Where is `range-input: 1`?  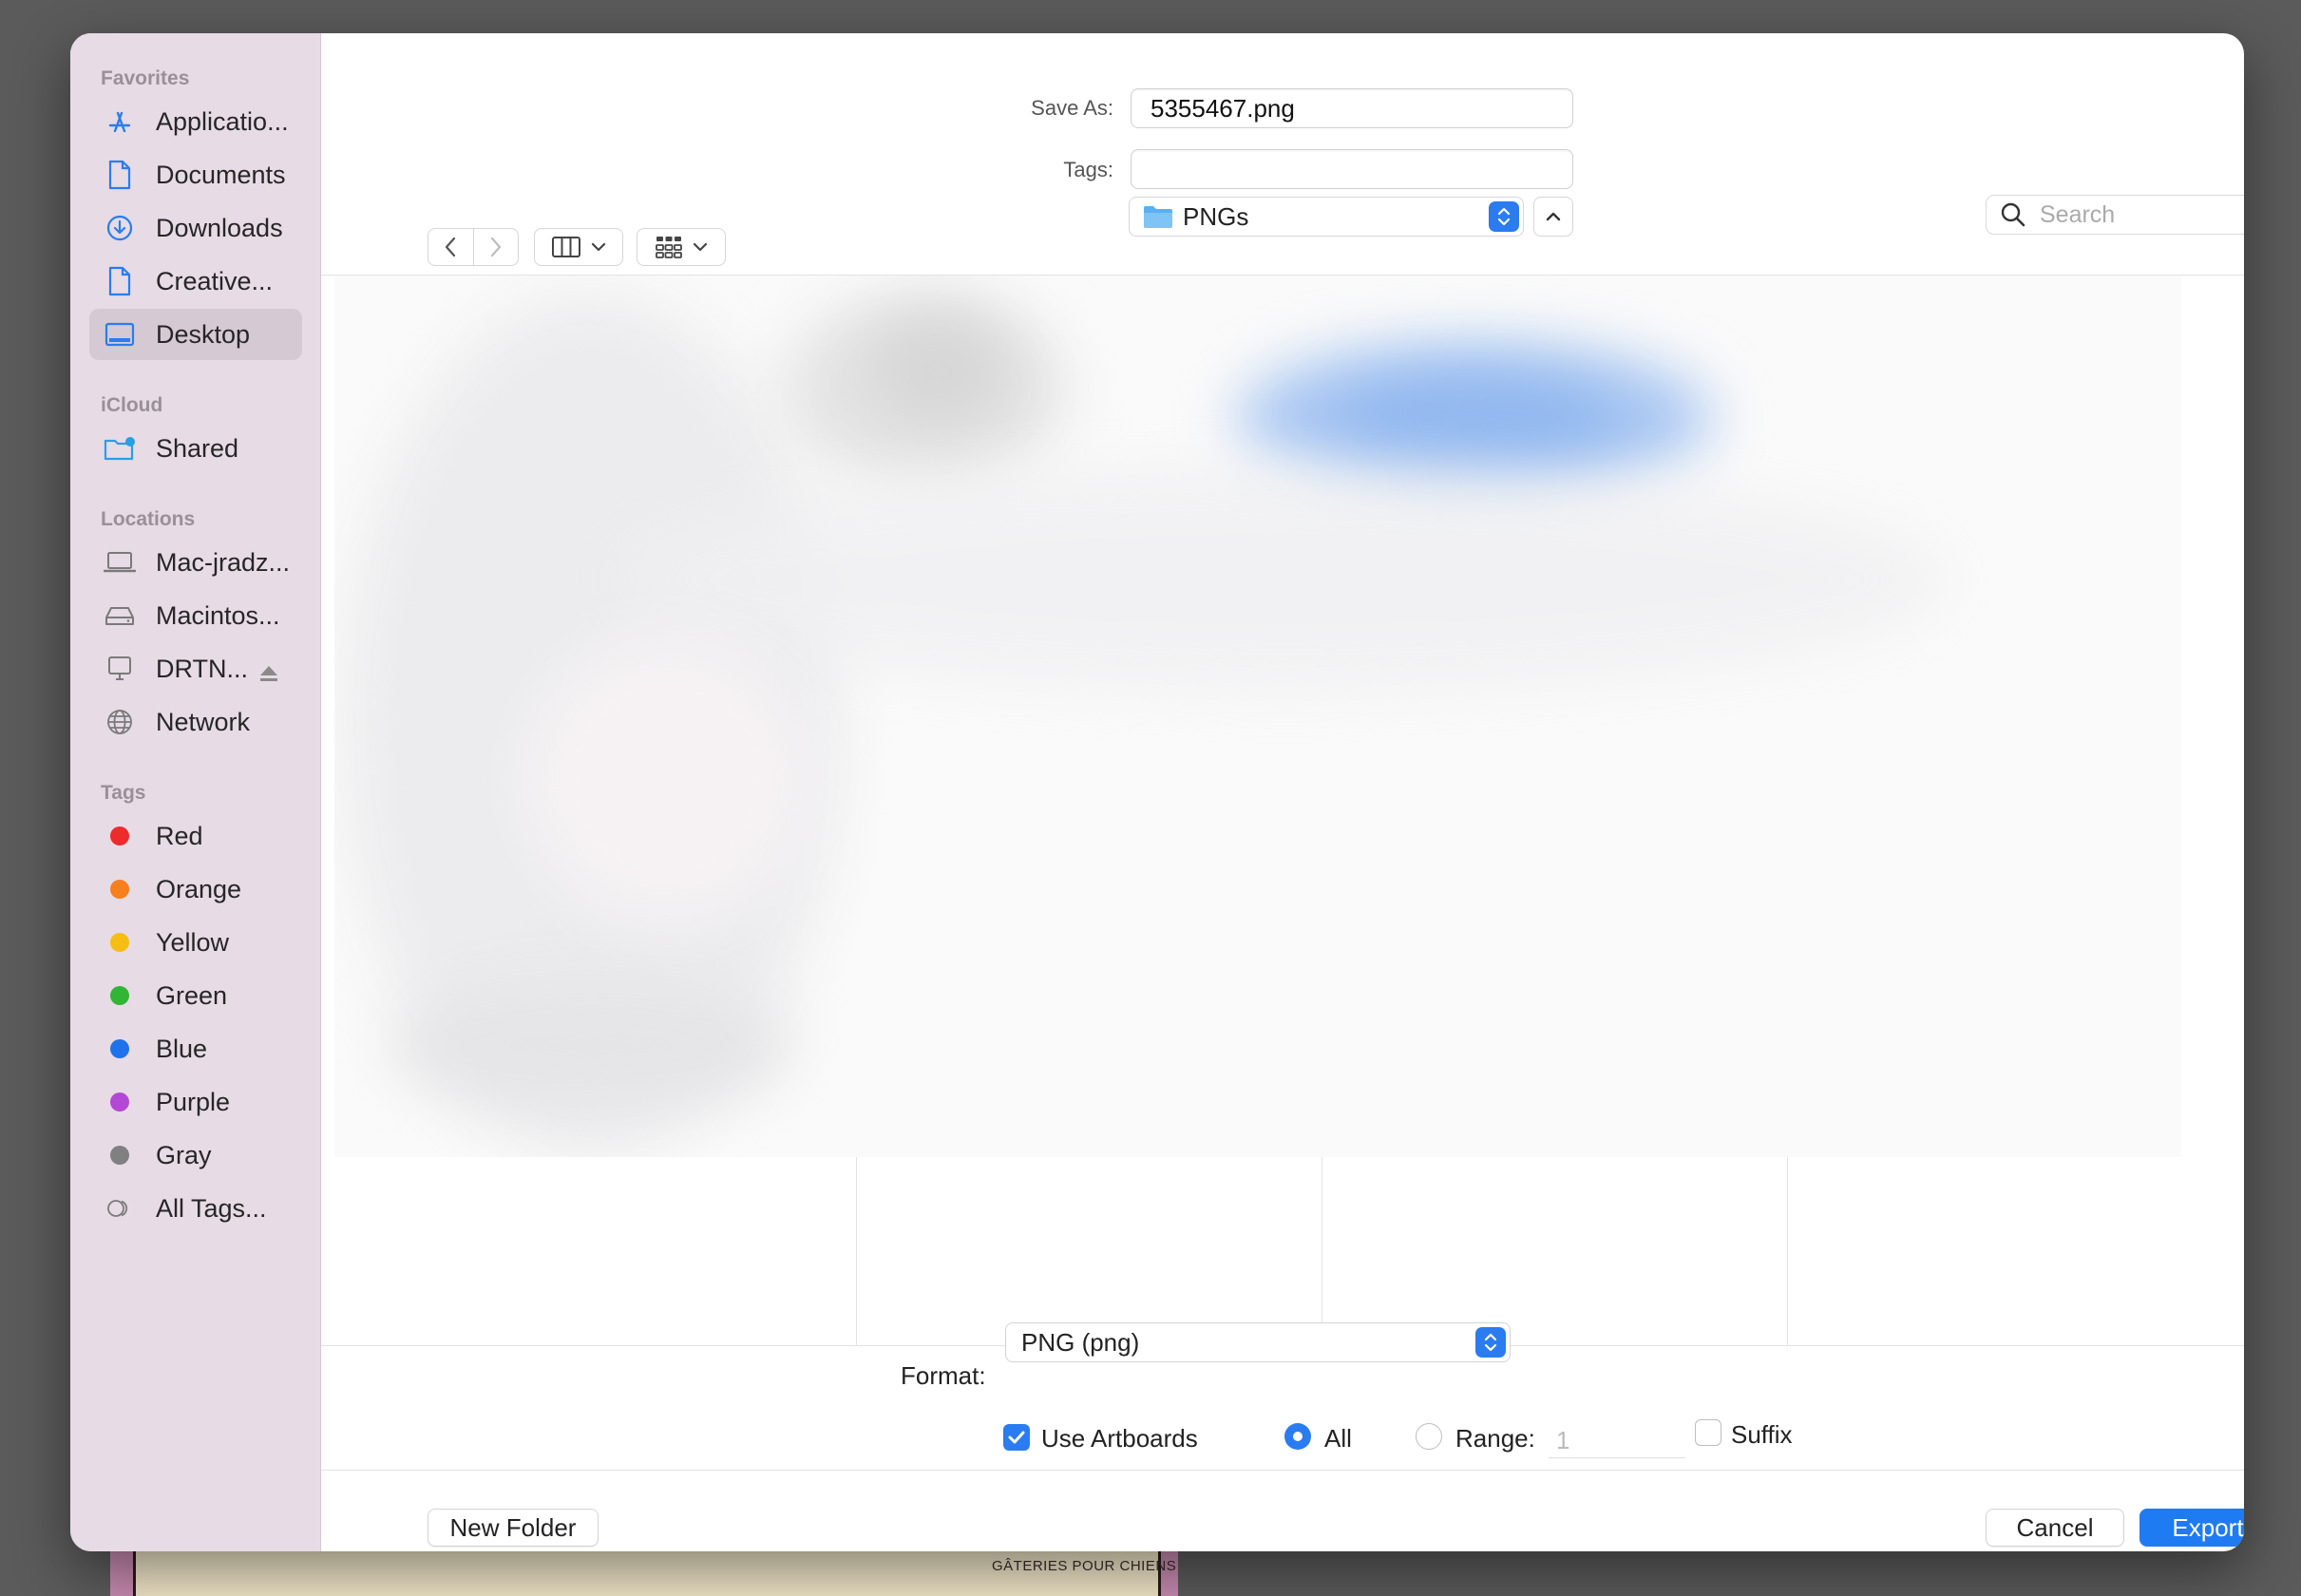
range-input: 1 is located at coordinates (1617, 1440).